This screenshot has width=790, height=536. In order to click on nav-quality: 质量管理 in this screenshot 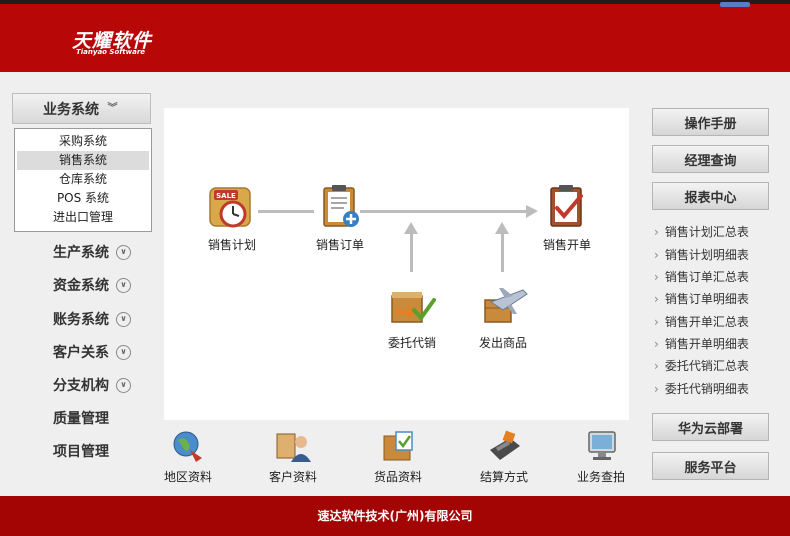, I will do `click(91, 418)`.